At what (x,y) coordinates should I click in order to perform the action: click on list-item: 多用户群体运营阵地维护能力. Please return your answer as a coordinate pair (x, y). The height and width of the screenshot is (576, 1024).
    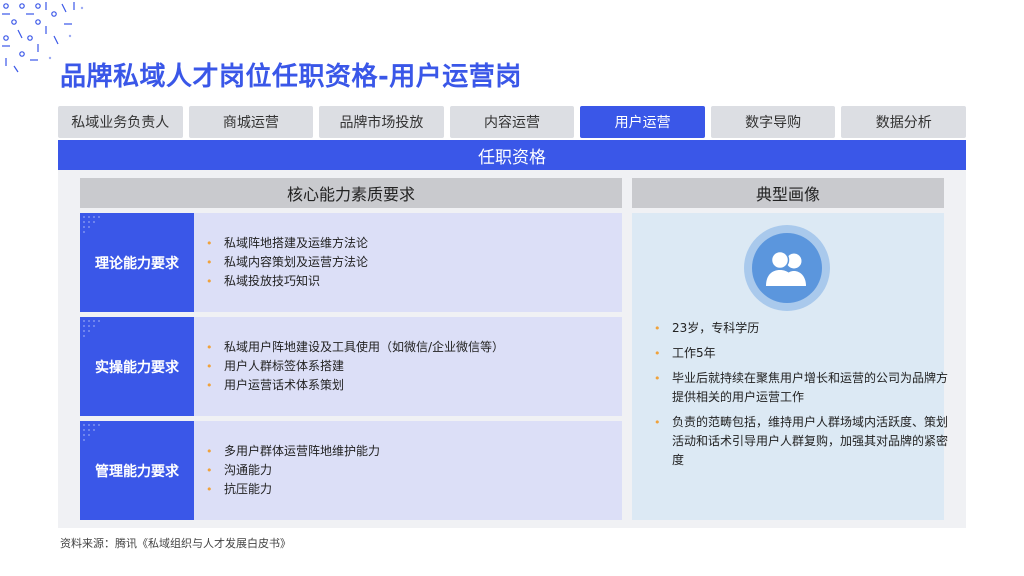
    Looking at the image, I should click on (293, 451).